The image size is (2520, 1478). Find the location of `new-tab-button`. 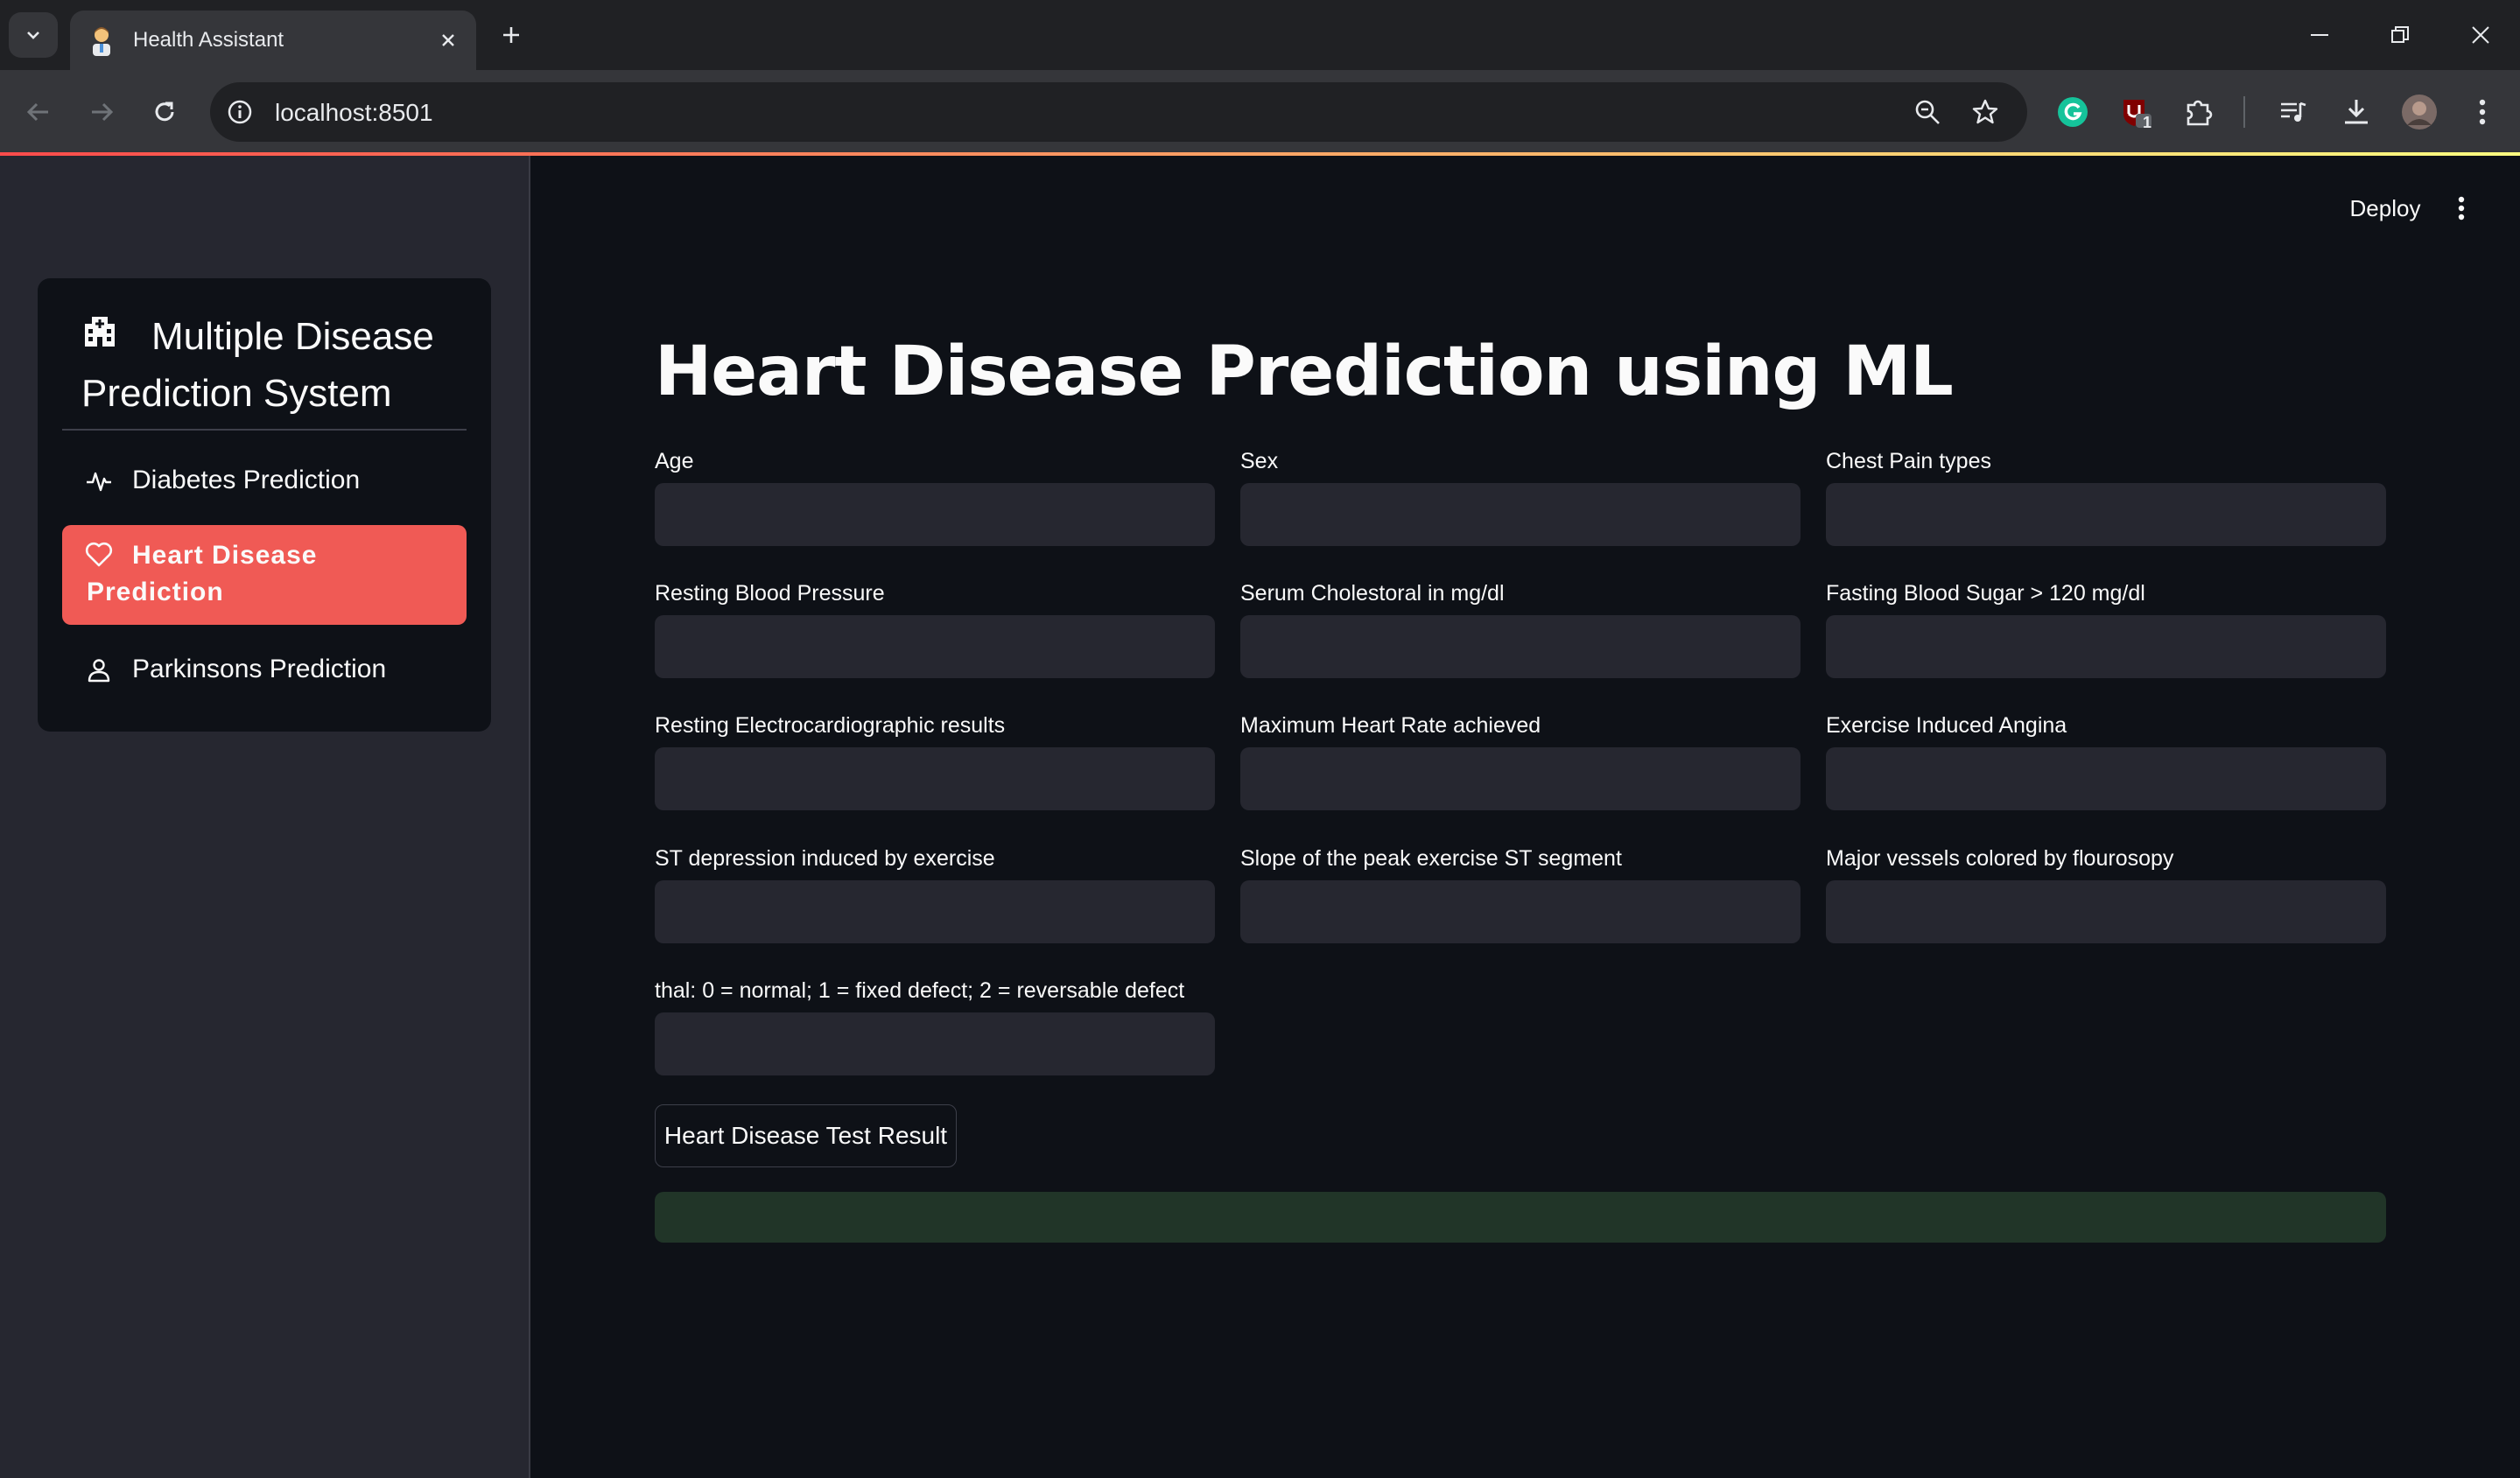

new-tab-button is located at coordinates (511, 35).